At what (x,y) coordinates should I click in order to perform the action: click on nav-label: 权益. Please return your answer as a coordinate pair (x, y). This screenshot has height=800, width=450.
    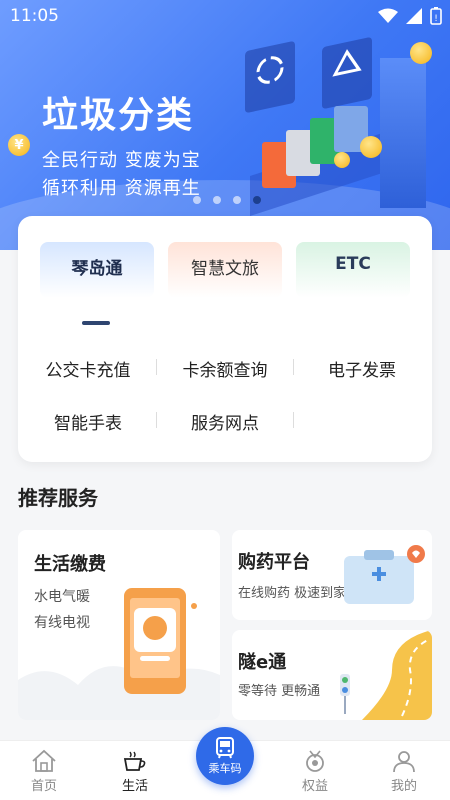
    Looking at the image, I should click on (314, 786).